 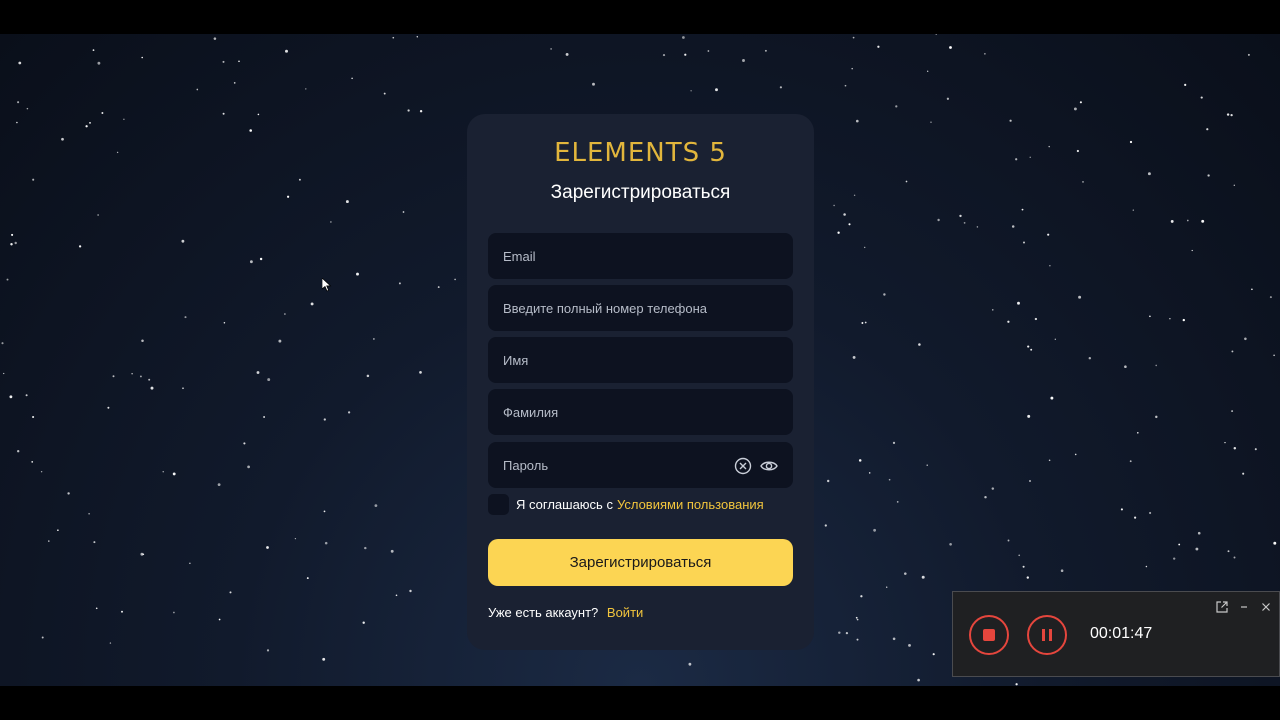 I want to click on eye-icon, so click(x=769, y=466).